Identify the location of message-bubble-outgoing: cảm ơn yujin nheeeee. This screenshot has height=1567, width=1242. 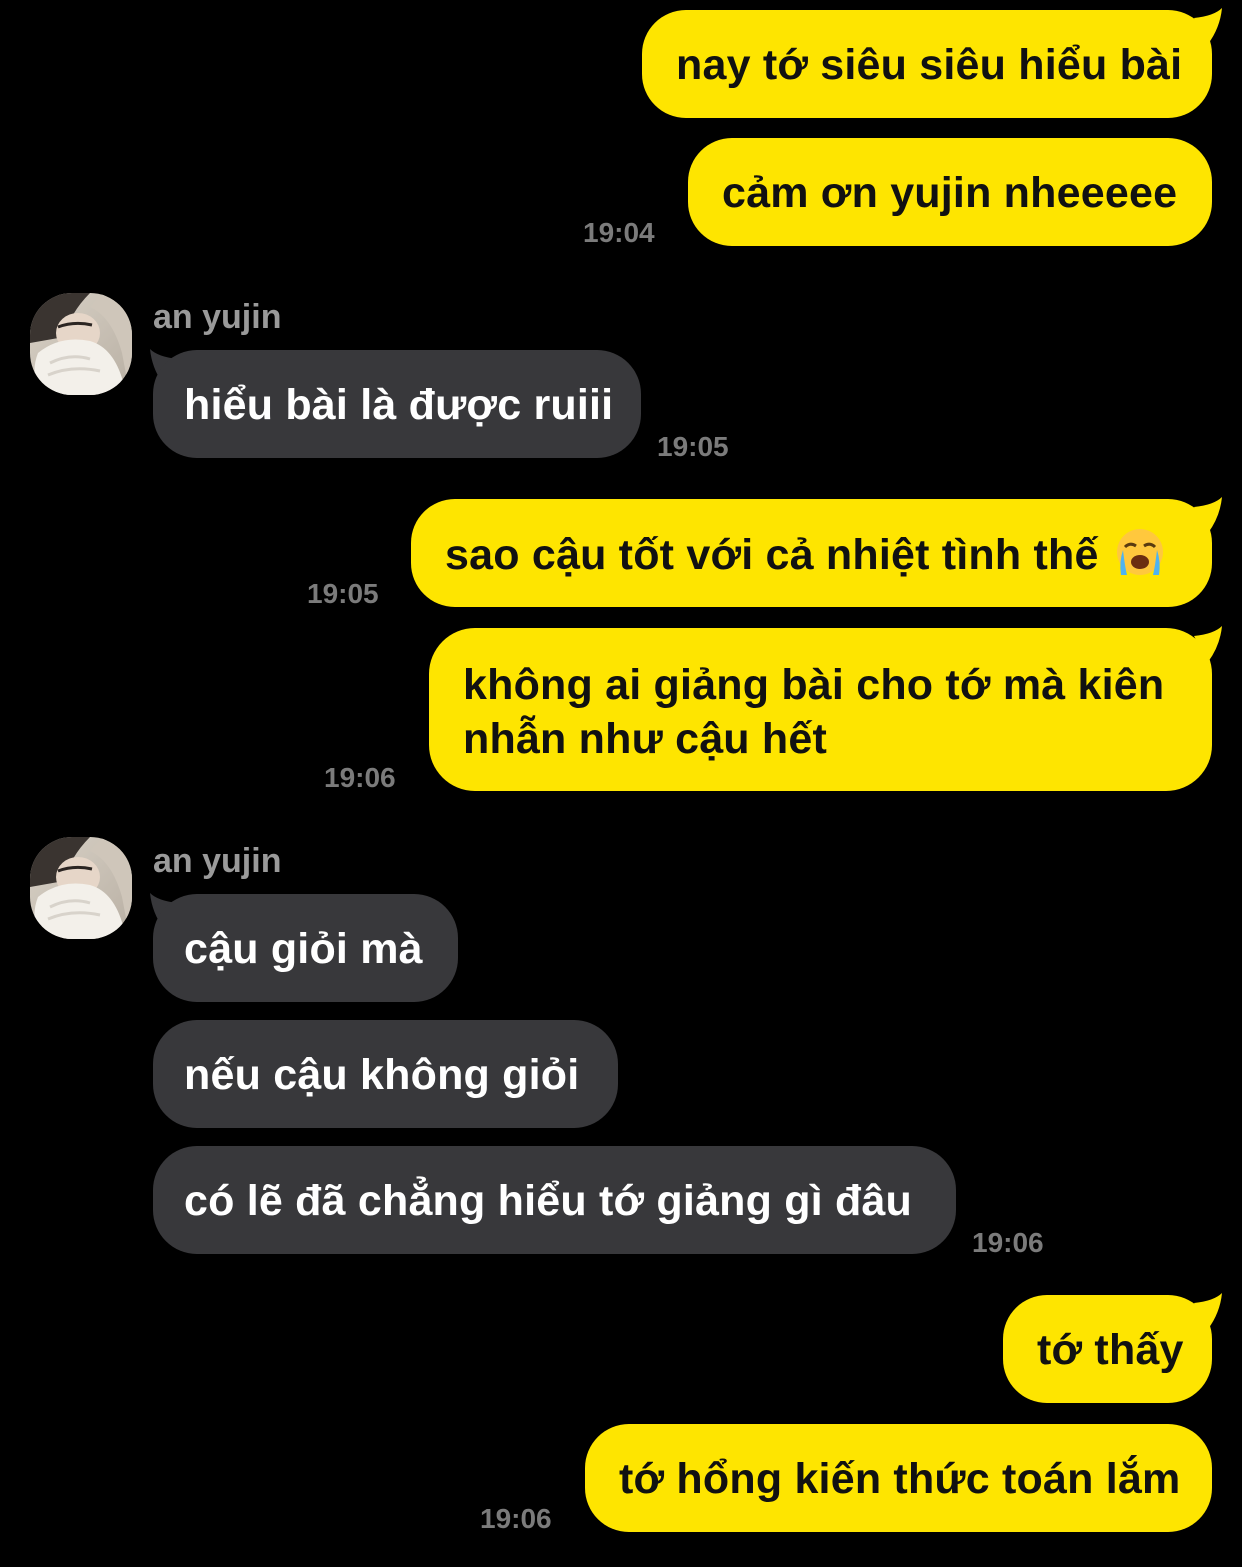
(950, 192).